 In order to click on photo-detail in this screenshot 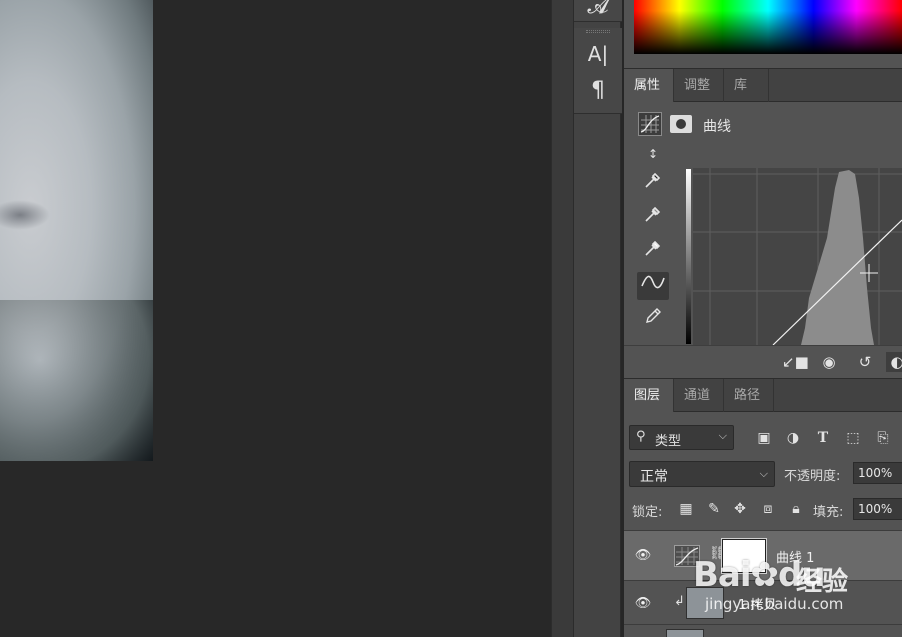, I will do `click(25, 215)`.